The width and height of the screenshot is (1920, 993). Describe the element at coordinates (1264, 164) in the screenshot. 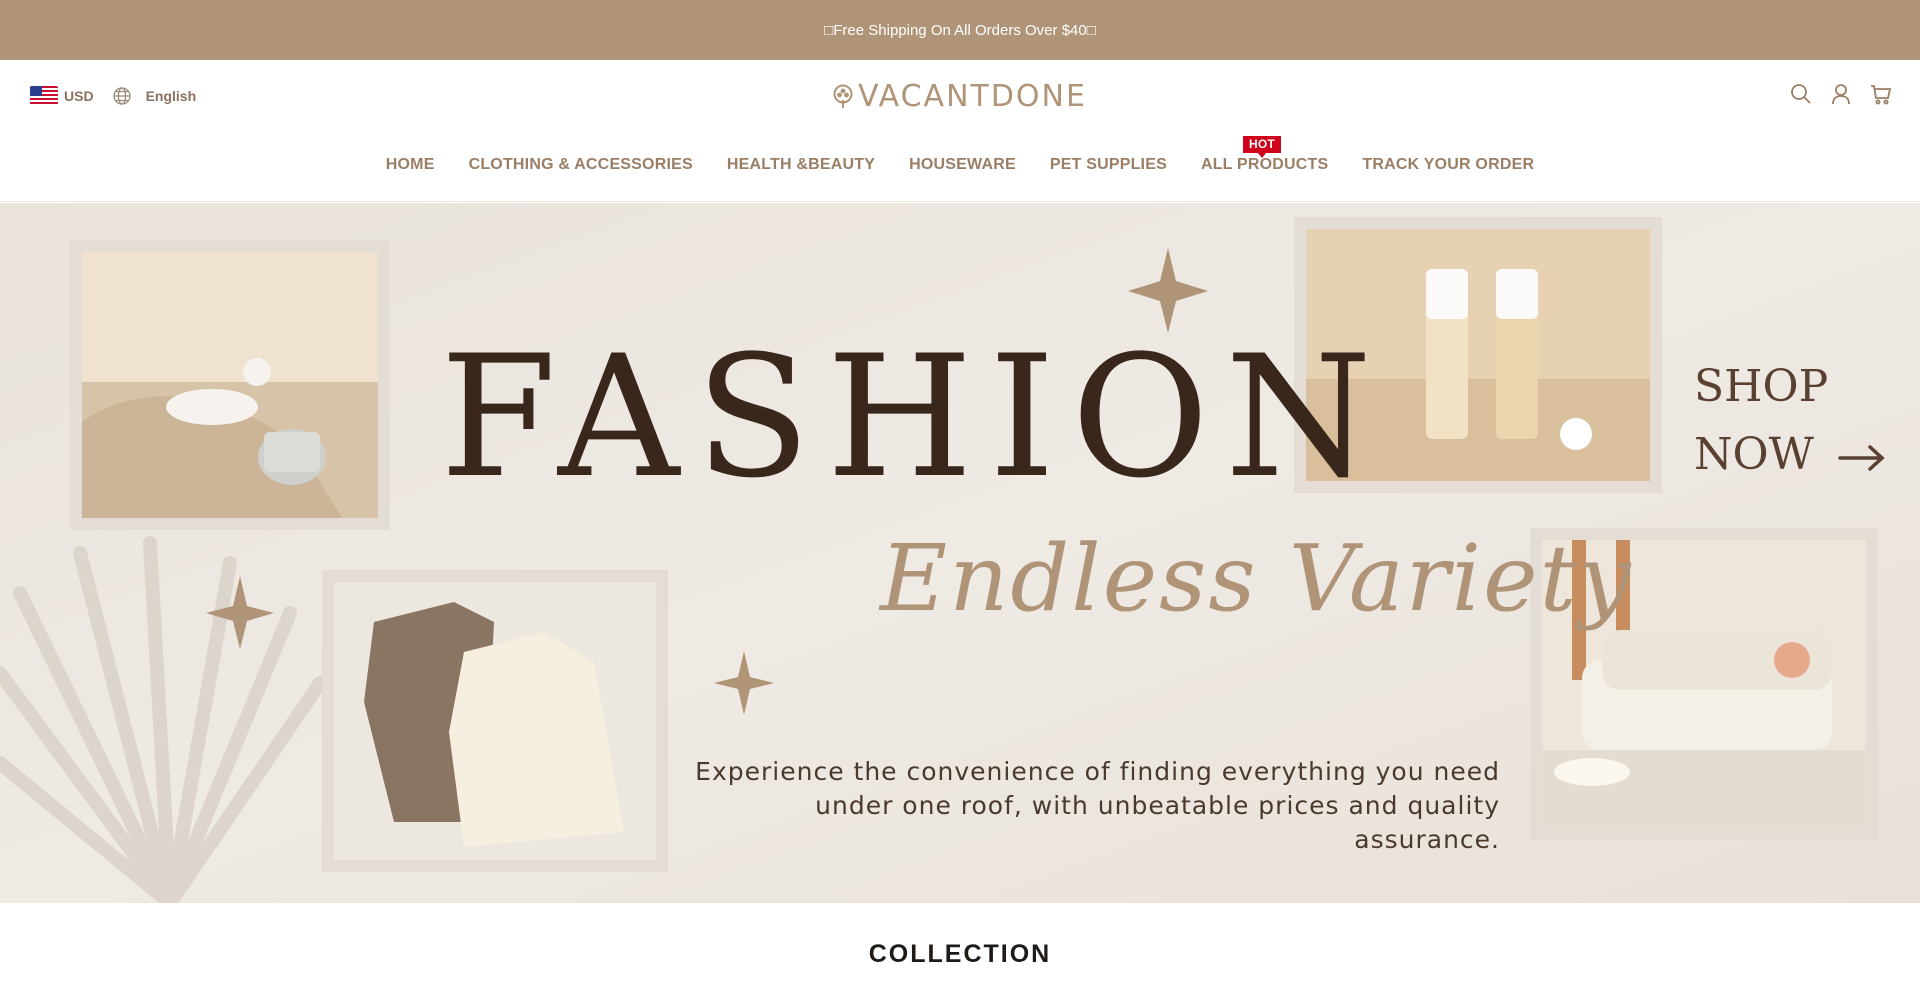

I see `nav-item-label: ALL PRODUCTS` at that location.